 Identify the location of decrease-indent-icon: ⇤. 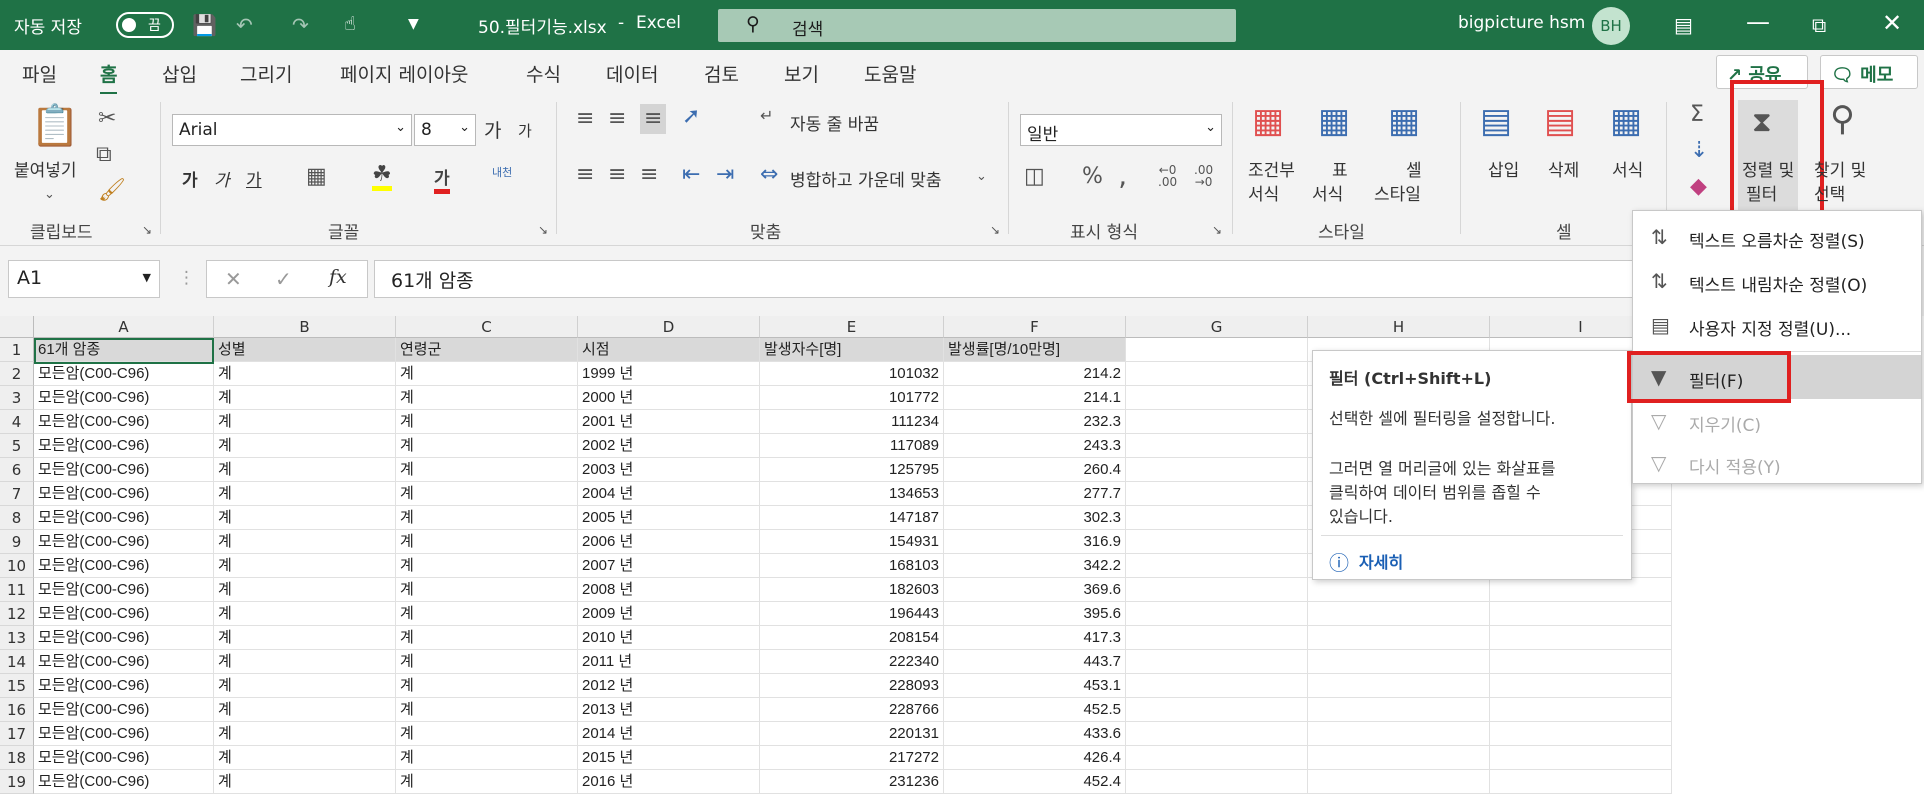
(691, 175).